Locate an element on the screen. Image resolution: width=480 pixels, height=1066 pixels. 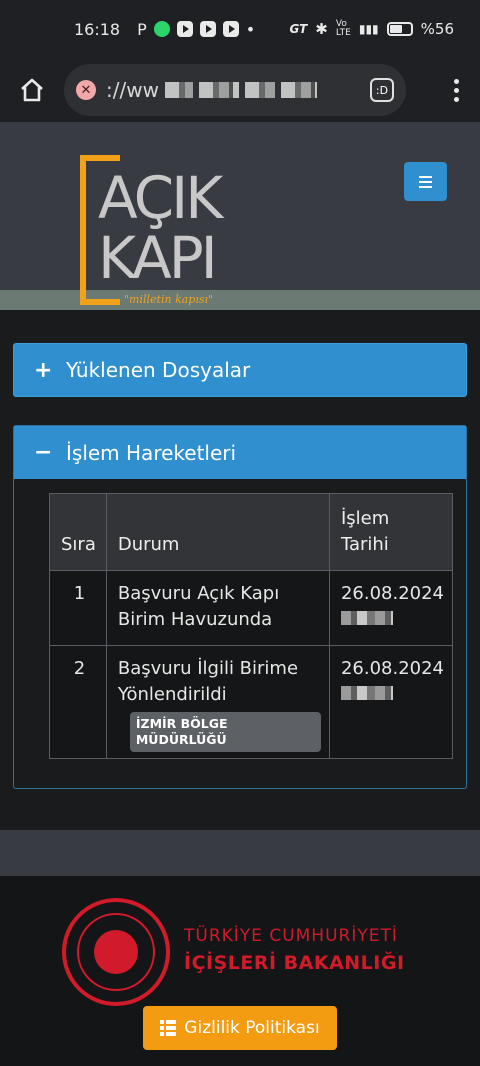
menu-icon is located at coordinates (425, 176).